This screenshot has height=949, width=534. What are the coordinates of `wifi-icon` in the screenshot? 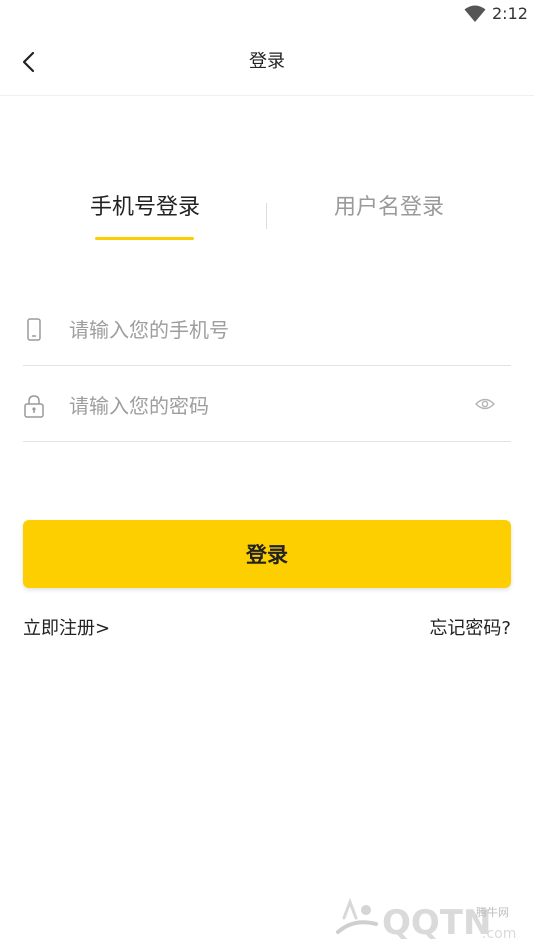 It's located at (475, 13).